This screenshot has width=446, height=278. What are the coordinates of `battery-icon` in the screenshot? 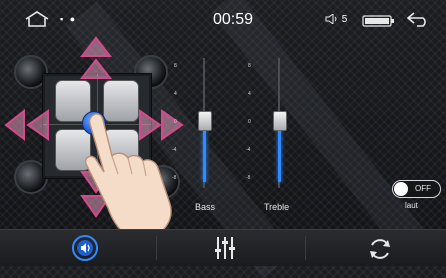 It's located at (378, 21).